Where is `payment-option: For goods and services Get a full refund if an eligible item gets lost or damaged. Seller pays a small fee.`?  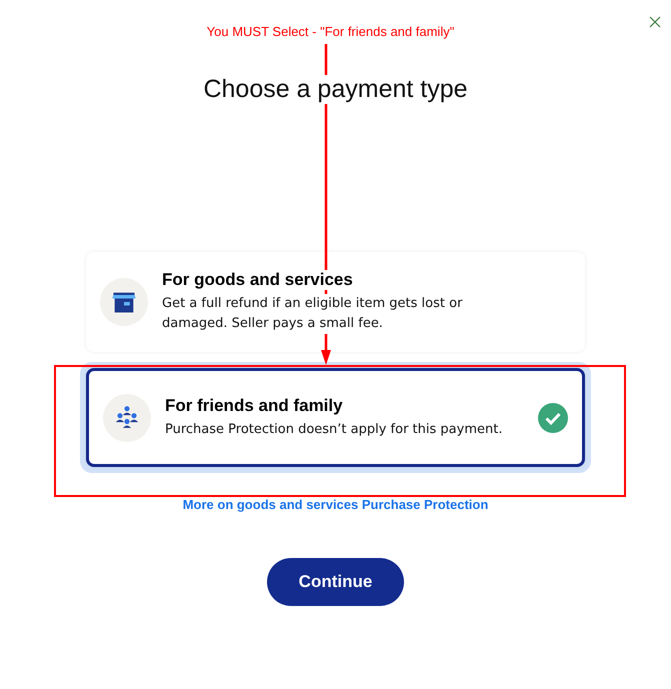 payment-option: For goods and services Get a full refund if an eligible item gets lost or damaged. Seller pays a small fee. is located at coordinates (335, 302).